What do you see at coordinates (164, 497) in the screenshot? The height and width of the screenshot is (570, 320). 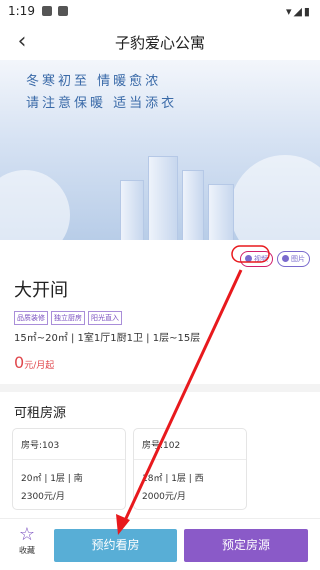 I see `card-room-price: 2000元/月` at bounding box center [164, 497].